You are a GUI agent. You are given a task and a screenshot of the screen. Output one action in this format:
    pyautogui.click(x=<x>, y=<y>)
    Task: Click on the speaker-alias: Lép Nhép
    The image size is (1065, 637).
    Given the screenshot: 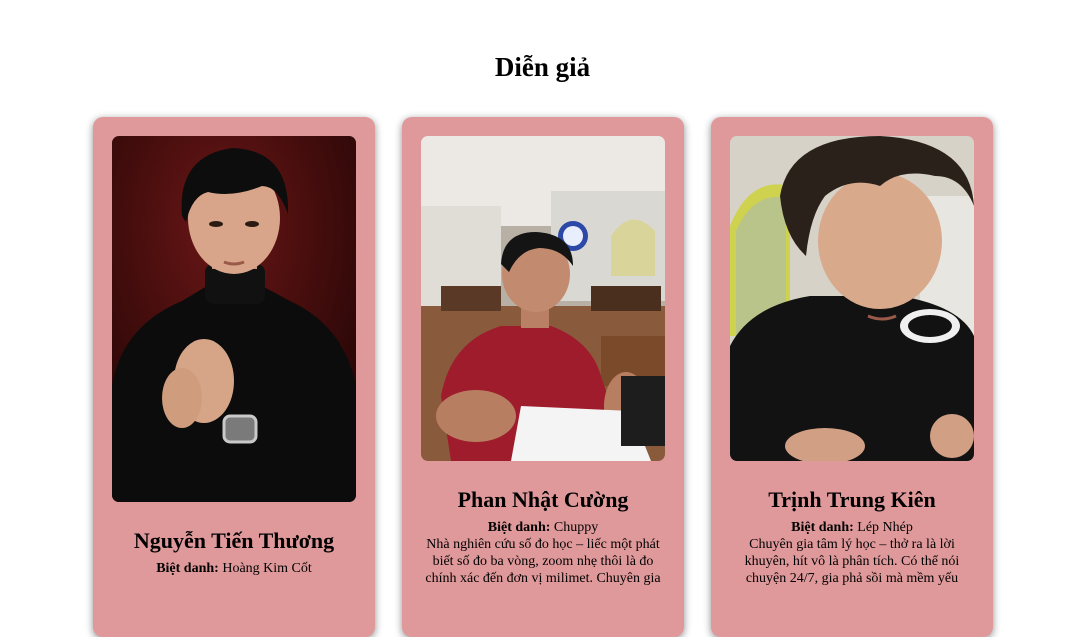 What is the action you would take?
    pyautogui.click(x=885, y=527)
    